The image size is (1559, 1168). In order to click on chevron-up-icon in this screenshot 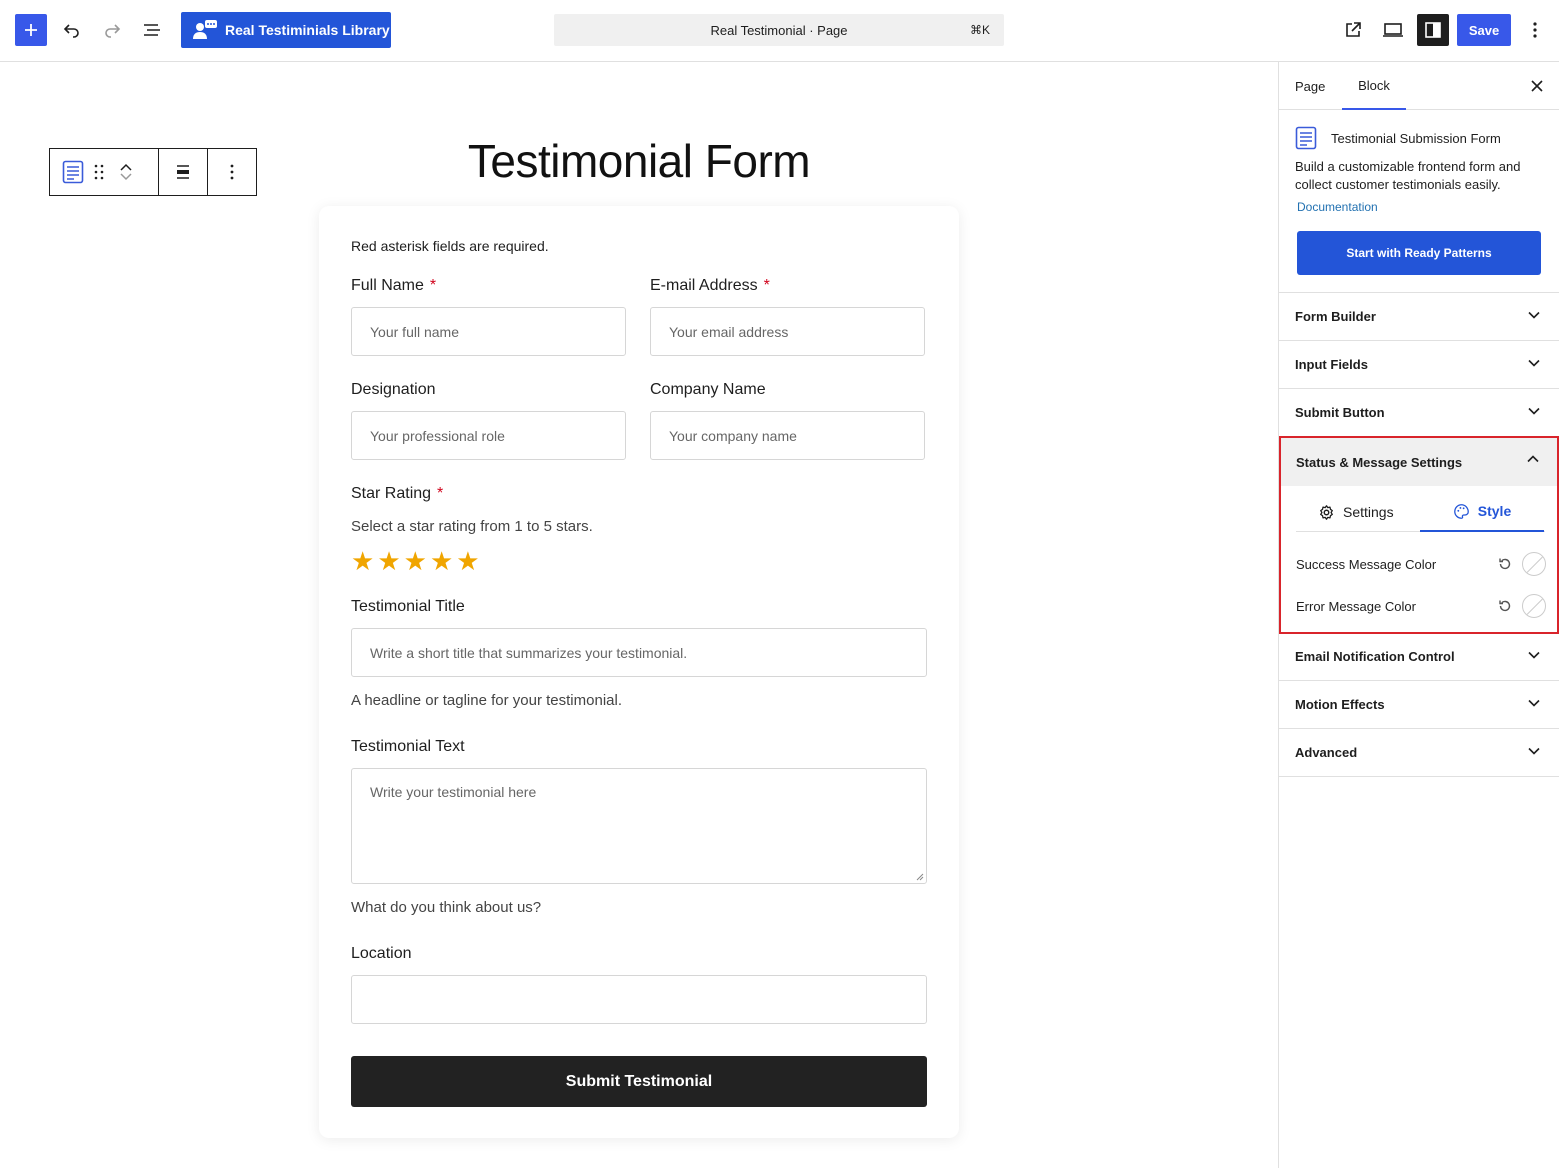, I will do `click(1533, 459)`.